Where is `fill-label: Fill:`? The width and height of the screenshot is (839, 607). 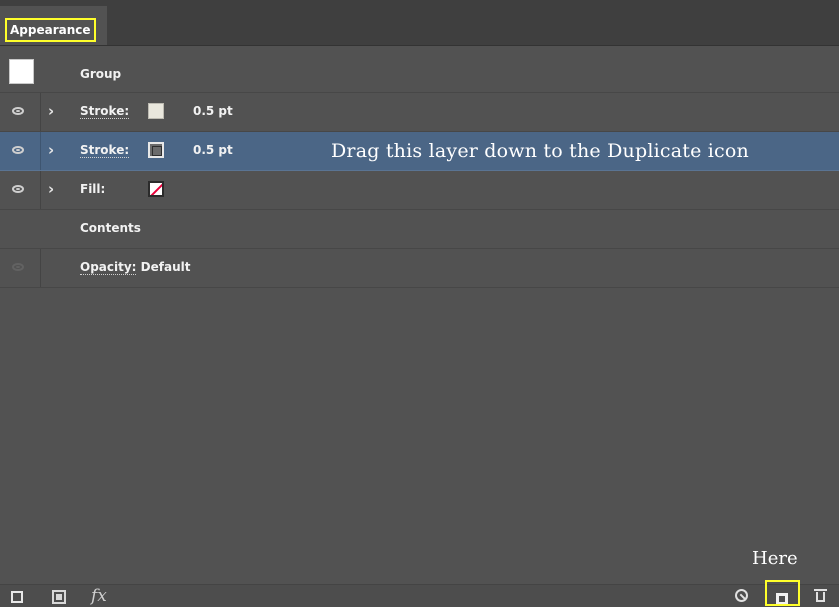
fill-label: Fill: is located at coordinates (93, 189).